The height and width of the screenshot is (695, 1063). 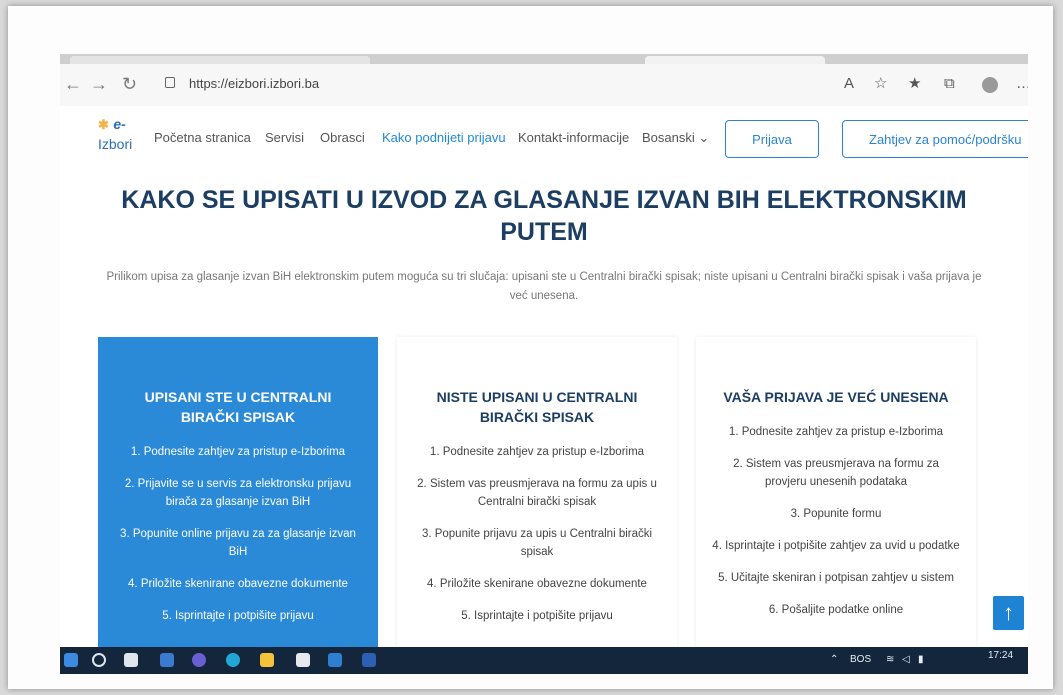 What do you see at coordinates (284, 137) in the screenshot?
I see `nav-services: Servisi` at bounding box center [284, 137].